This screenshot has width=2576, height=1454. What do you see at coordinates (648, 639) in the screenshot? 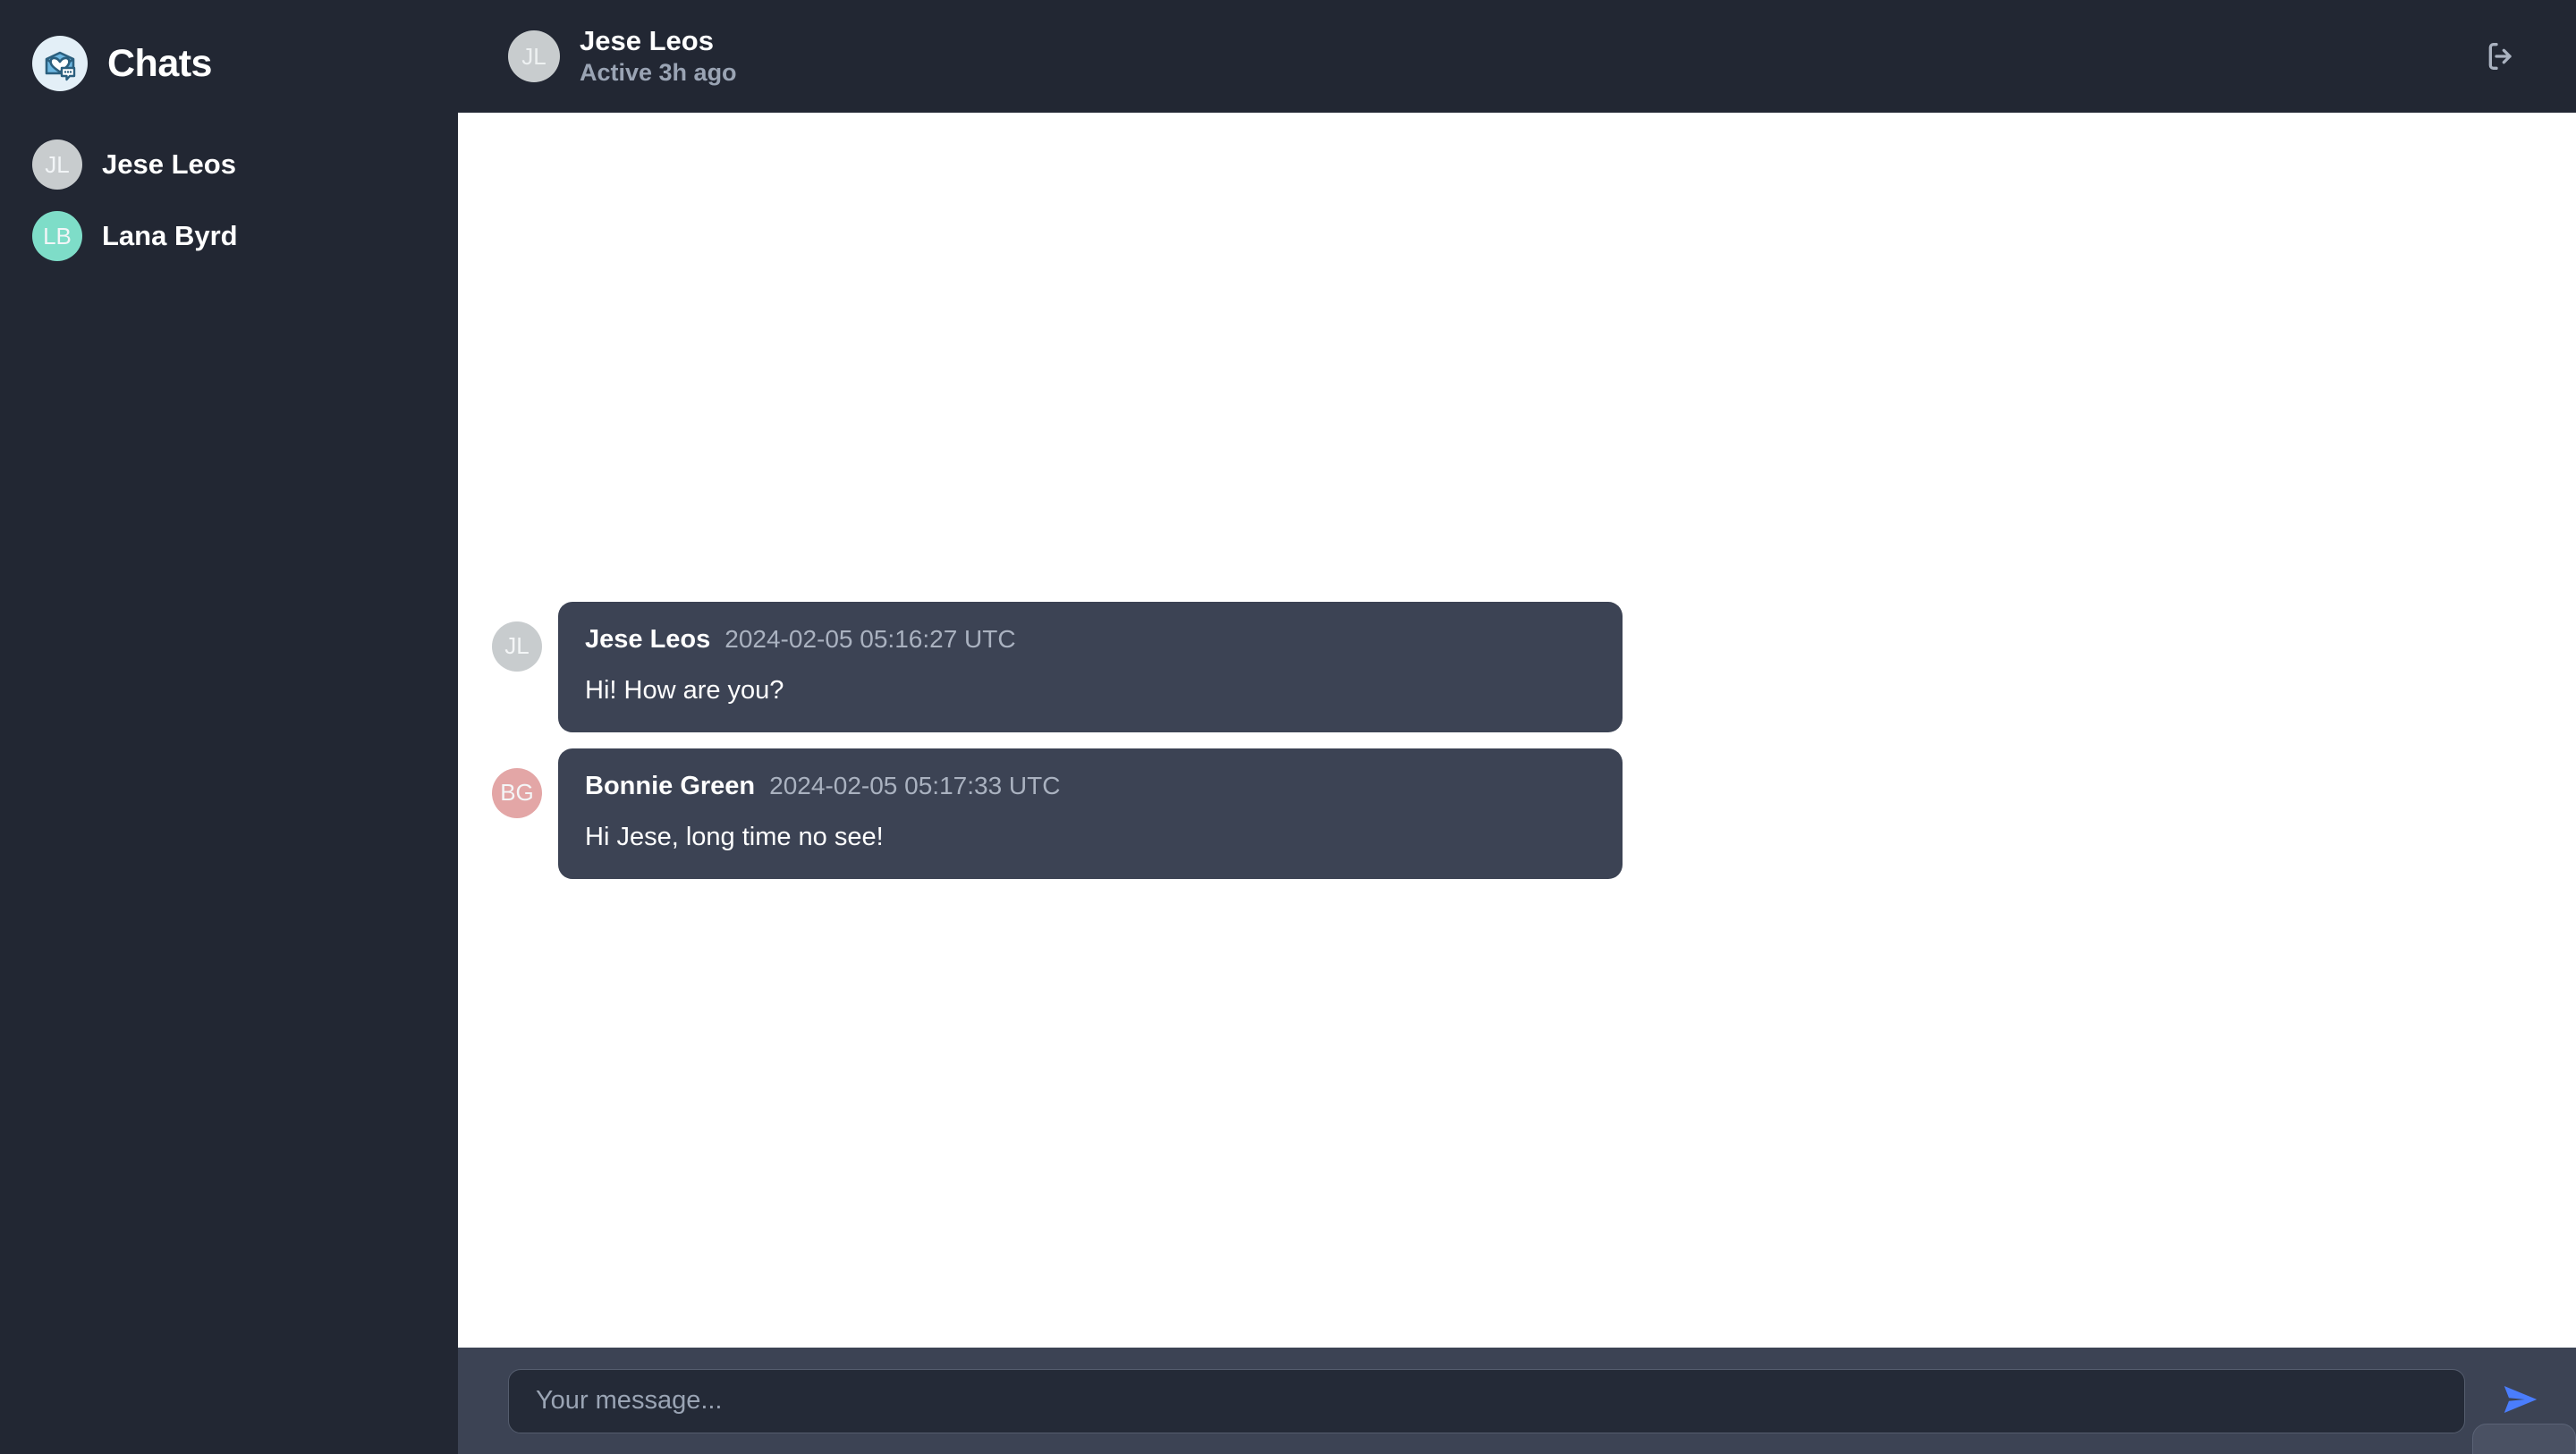
I see `message-sender: Jese Leos` at bounding box center [648, 639].